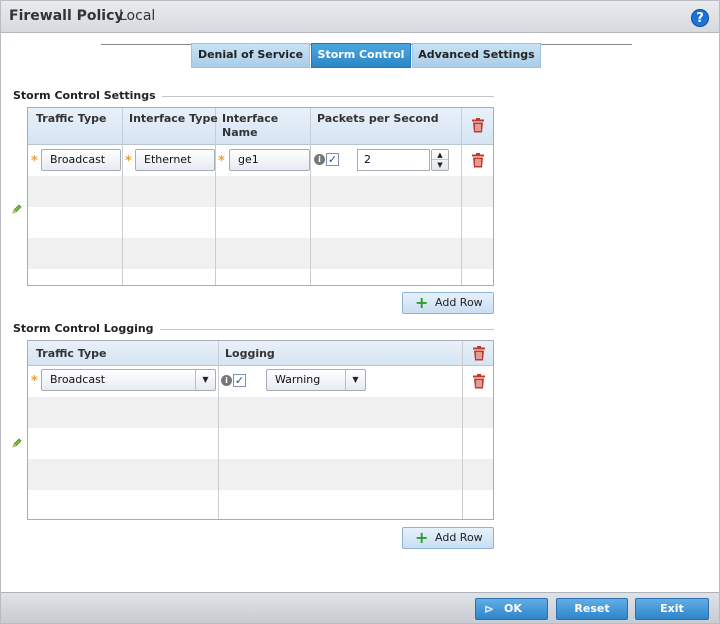 This screenshot has width=720, height=624. What do you see at coordinates (250, 118) in the screenshot?
I see `column-header-interface-name: Interface` at bounding box center [250, 118].